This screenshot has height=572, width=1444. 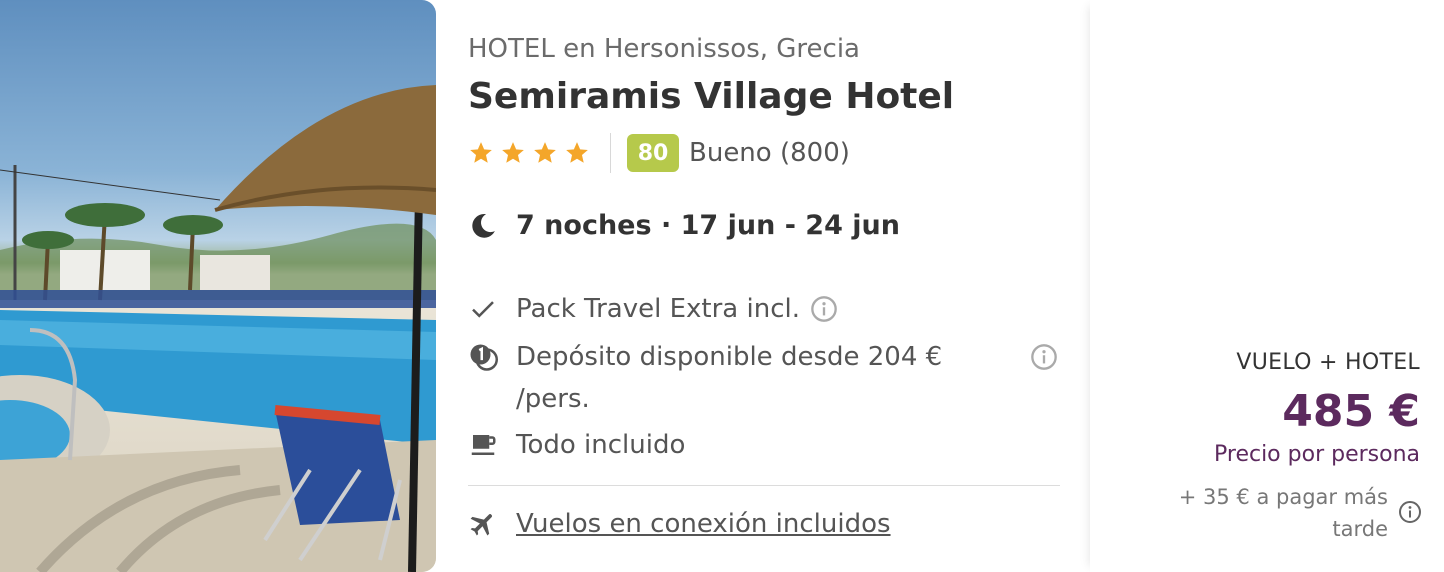 What do you see at coordinates (729, 378) in the screenshot?
I see `feature-deposit-text: Depósito disponible desde 204 € /pers.` at bounding box center [729, 378].